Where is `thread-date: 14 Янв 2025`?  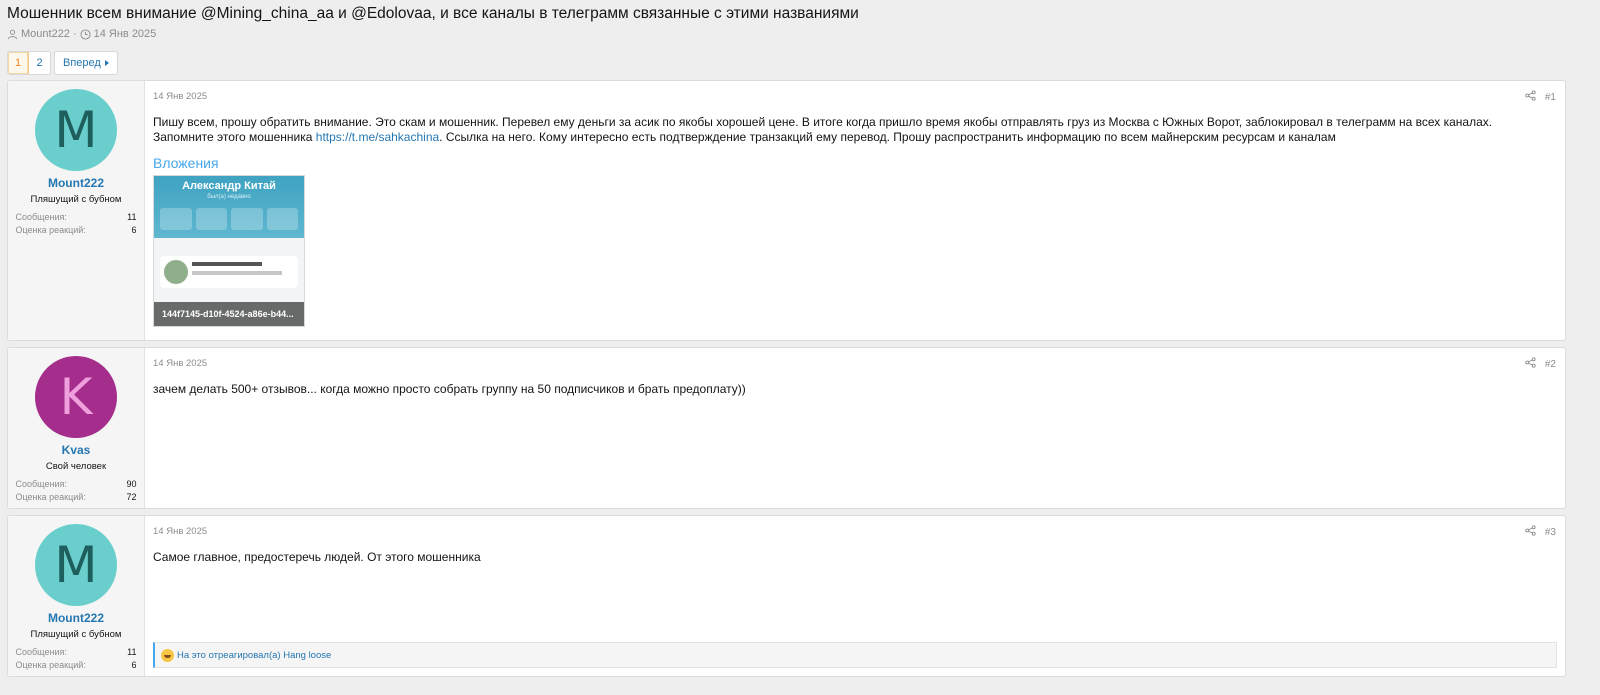
thread-date: 14 Янв 2025 is located at coordinates (125, 34).